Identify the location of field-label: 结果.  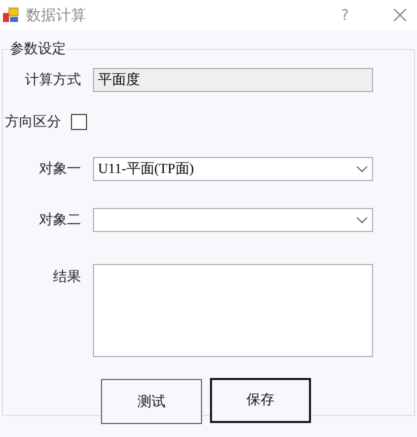
(66, 277).